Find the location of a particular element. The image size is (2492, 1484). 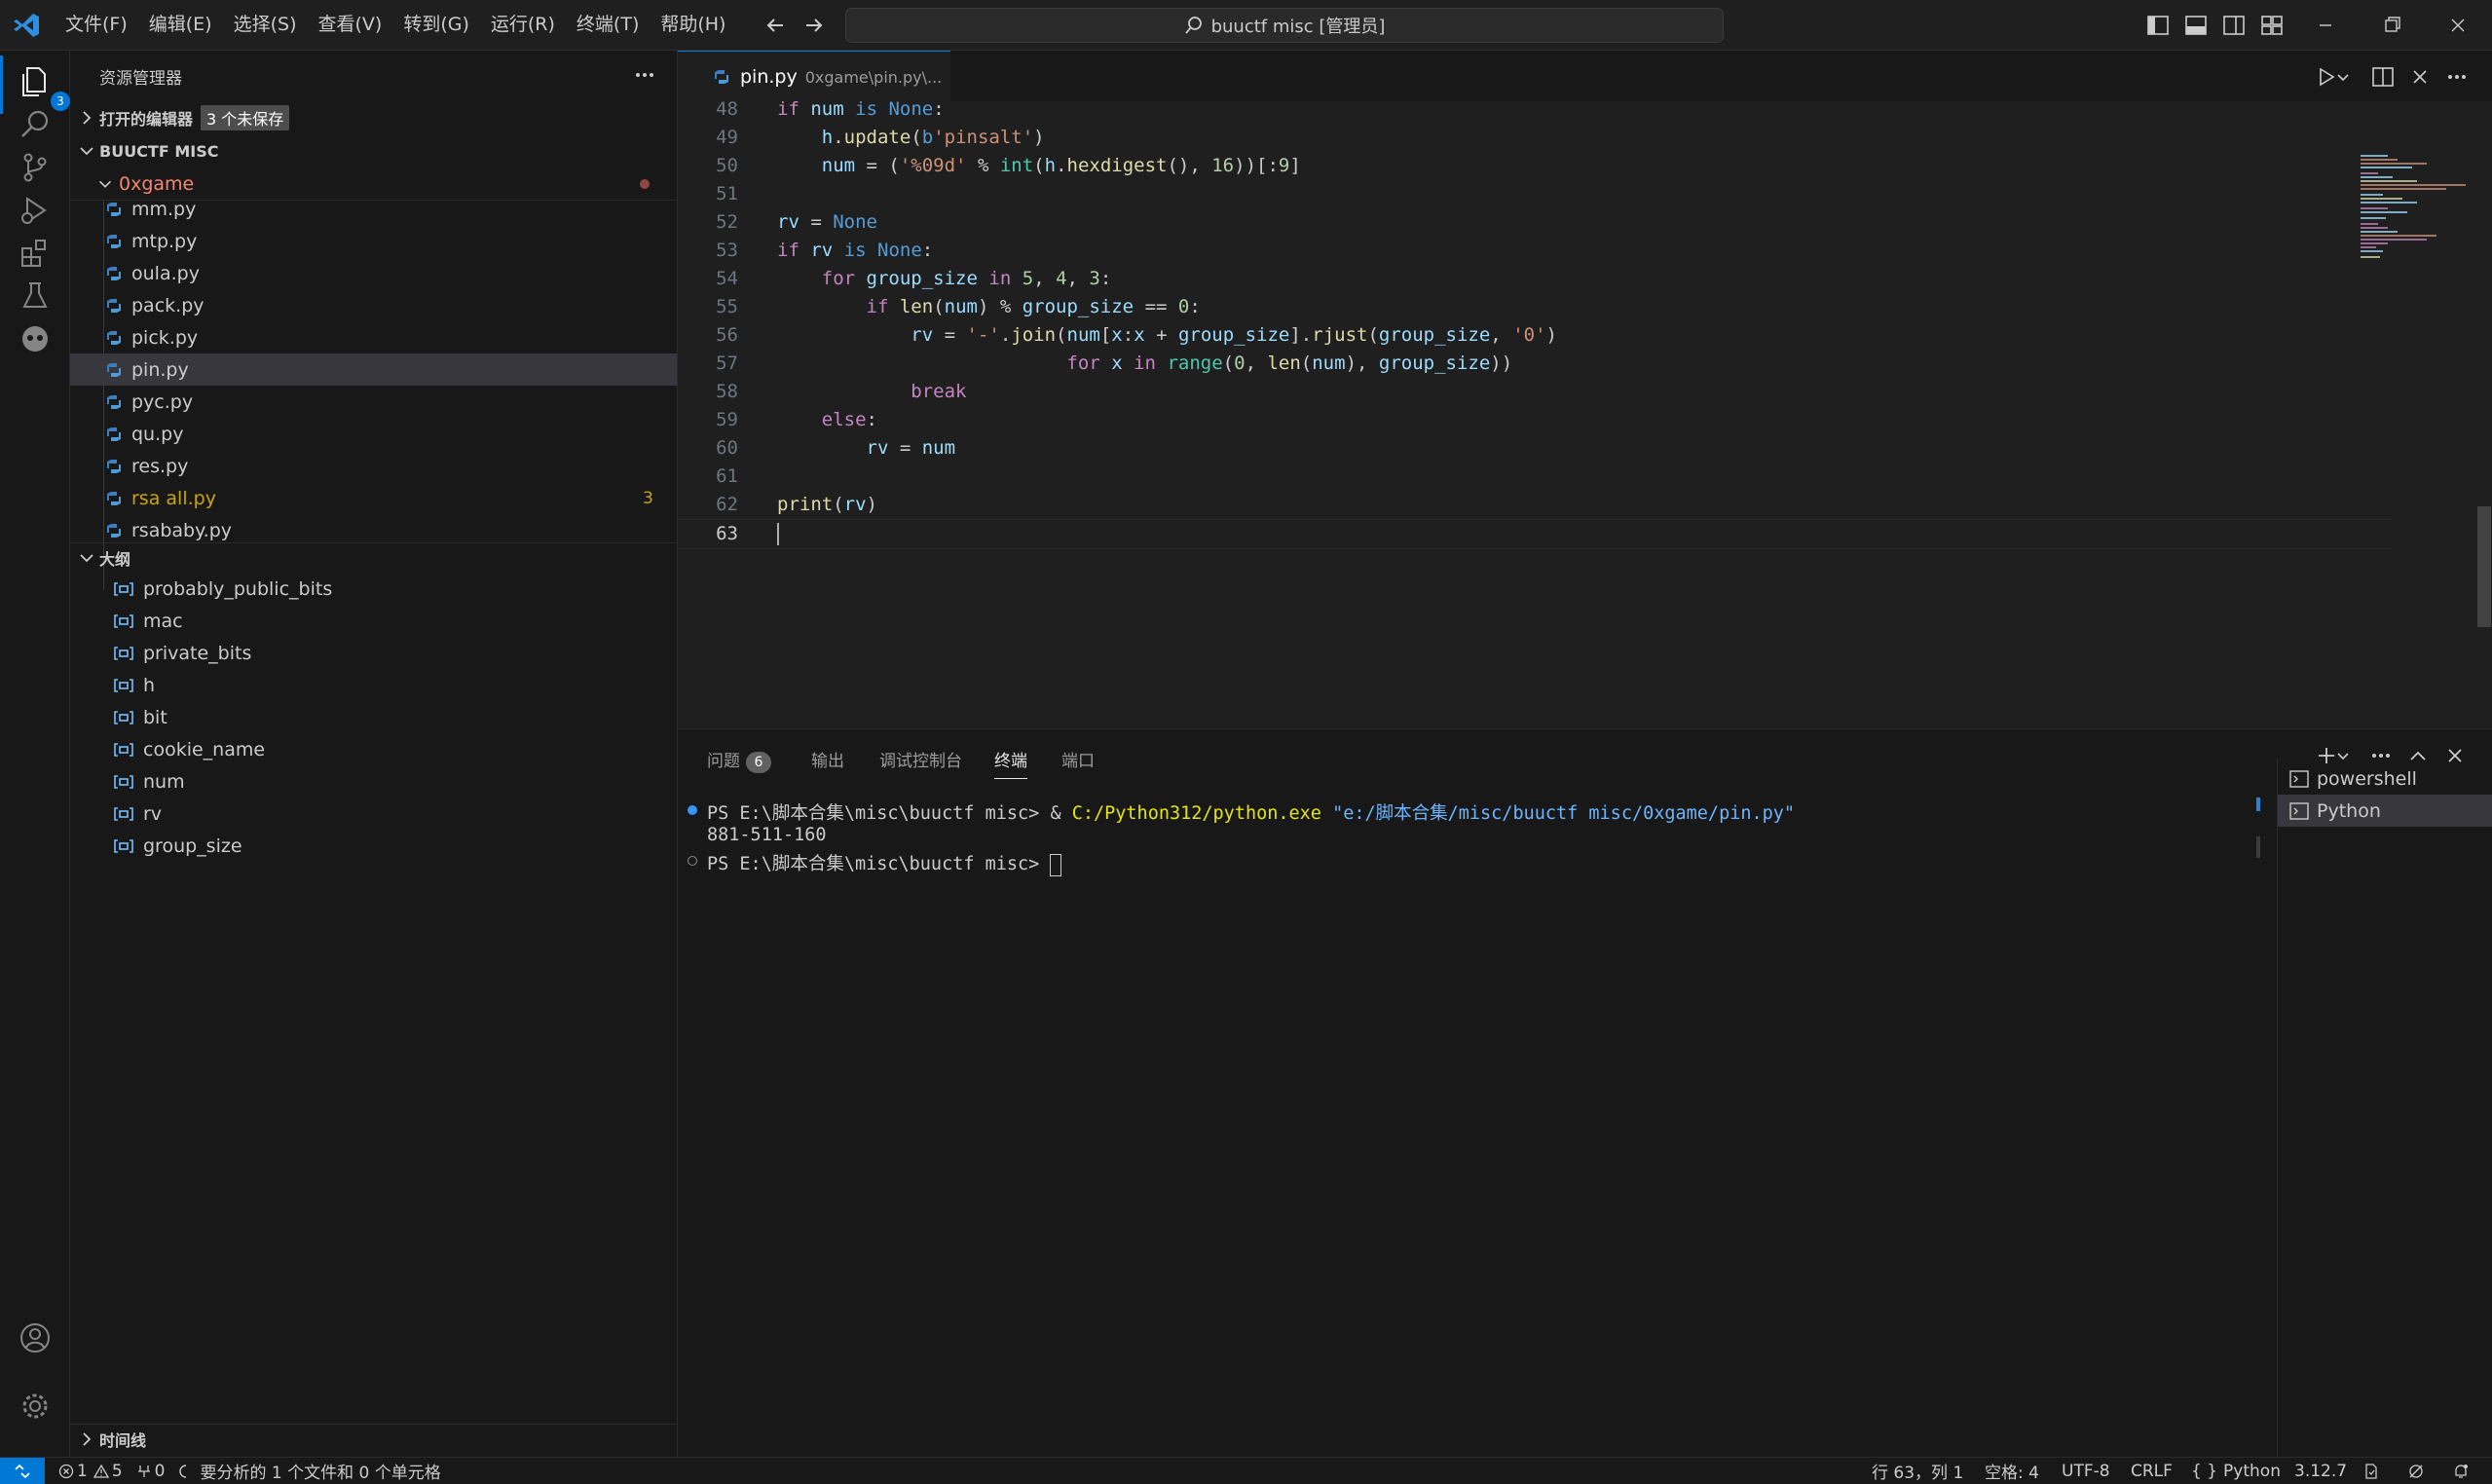

file-item-warning: rsa all.py 3 is located at coordinates (373, 498).